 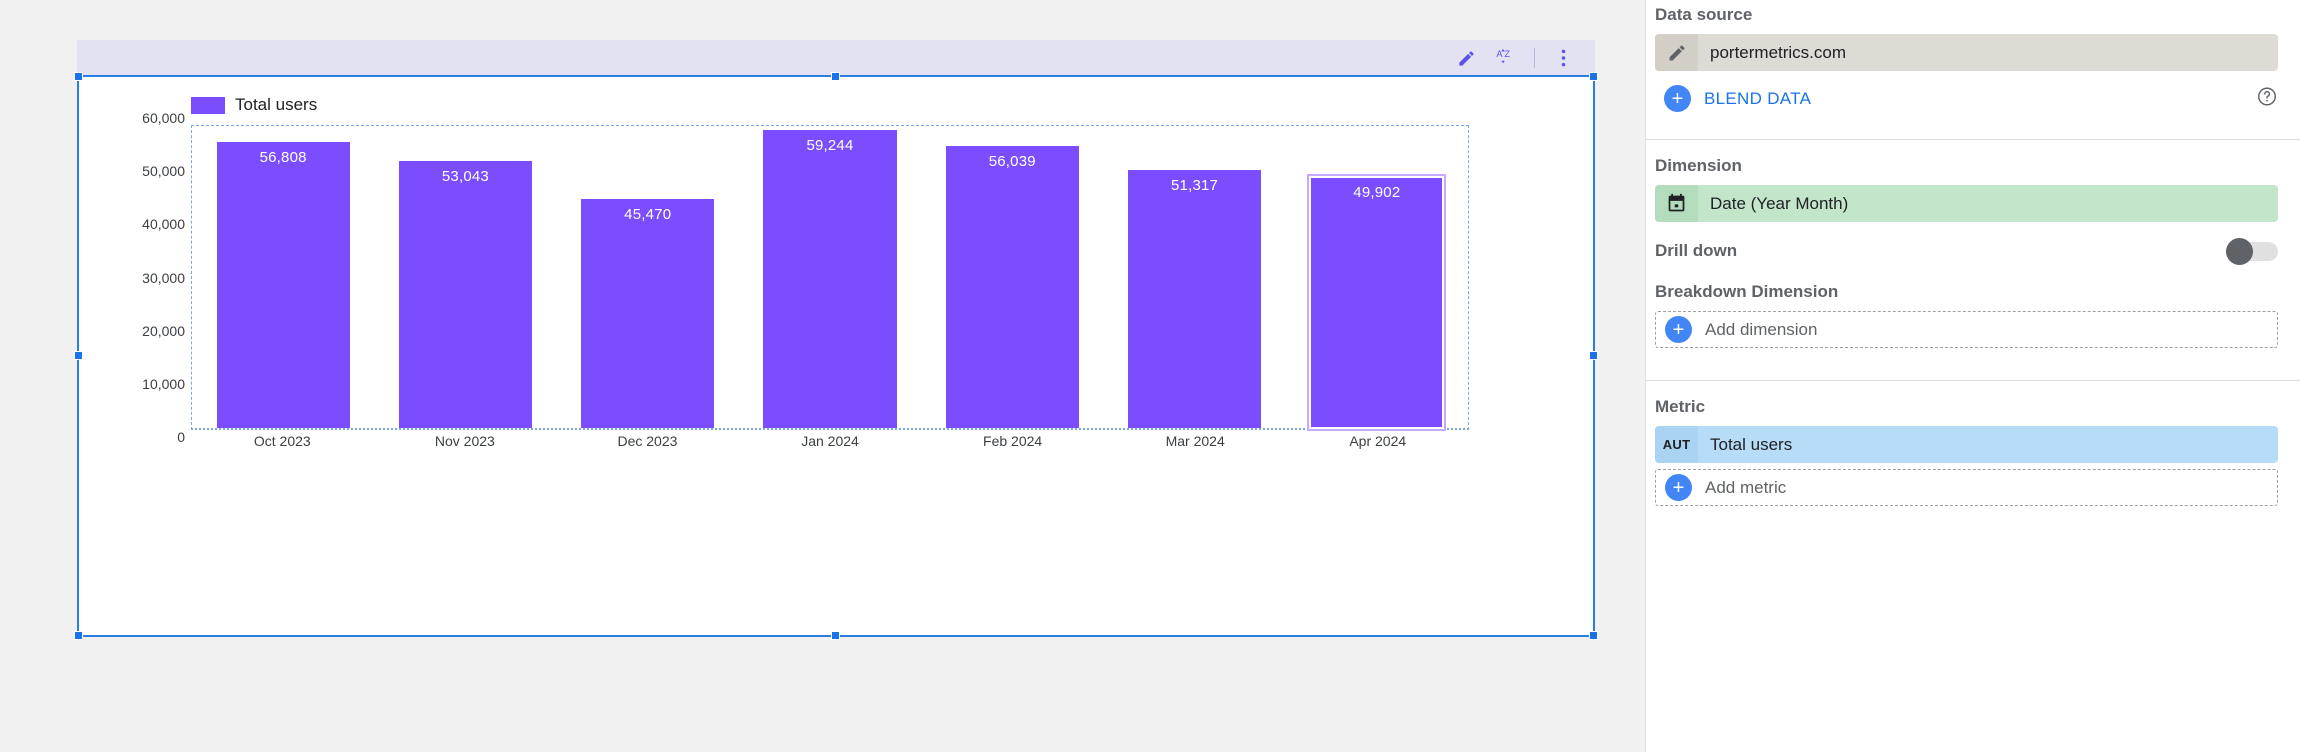 What do you see at coordinates (1195, 185) in the screenshot?
I see `bar-value-label: 51,317` at bounding box center [1195, 185].